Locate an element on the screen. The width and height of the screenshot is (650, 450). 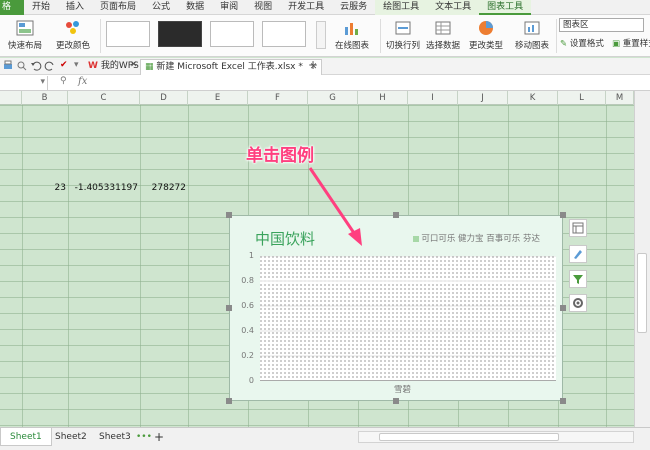
change-type-button: 更改类型 is located at coordinates (486, 36).